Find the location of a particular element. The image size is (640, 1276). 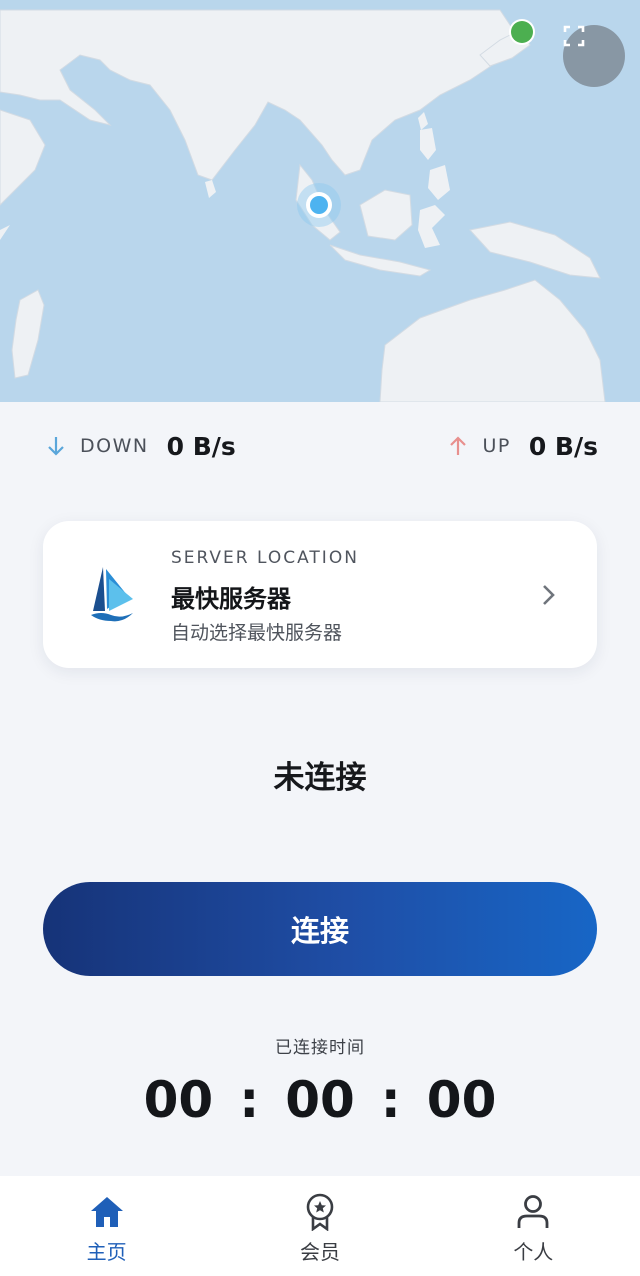

timer-label: 已连接时间 is located at coordinates (320, 1048).